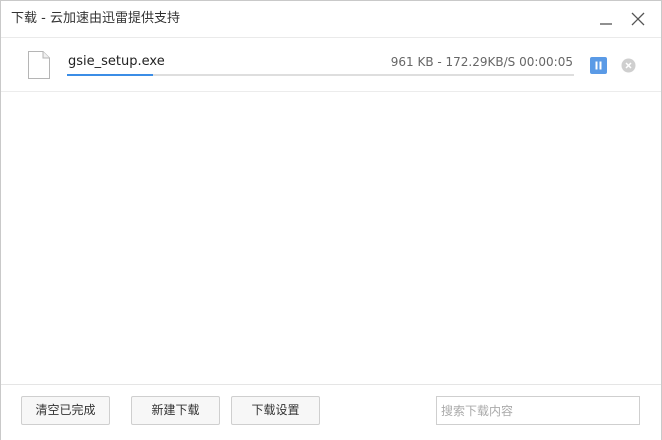 The image size is (662, 440). I want to click on download-settings-button: 下载设置, so click(275, 410).